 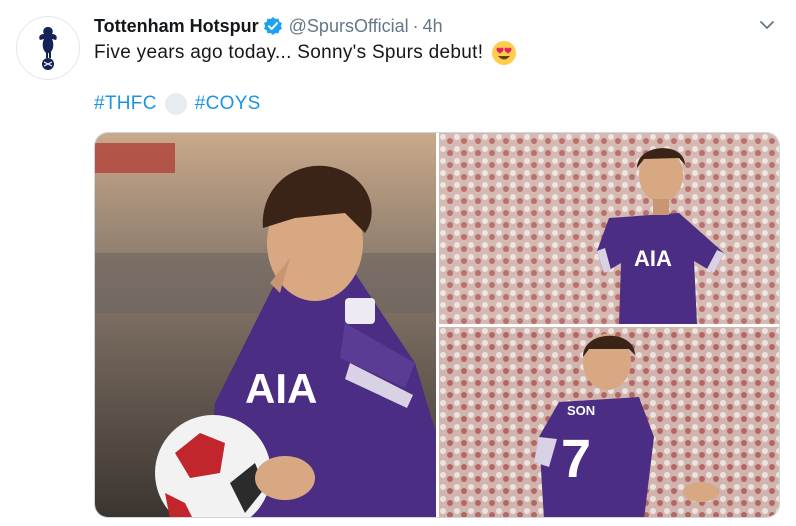 I want to click on tweet-timestamp: 4h, so click(x=433, y=26).